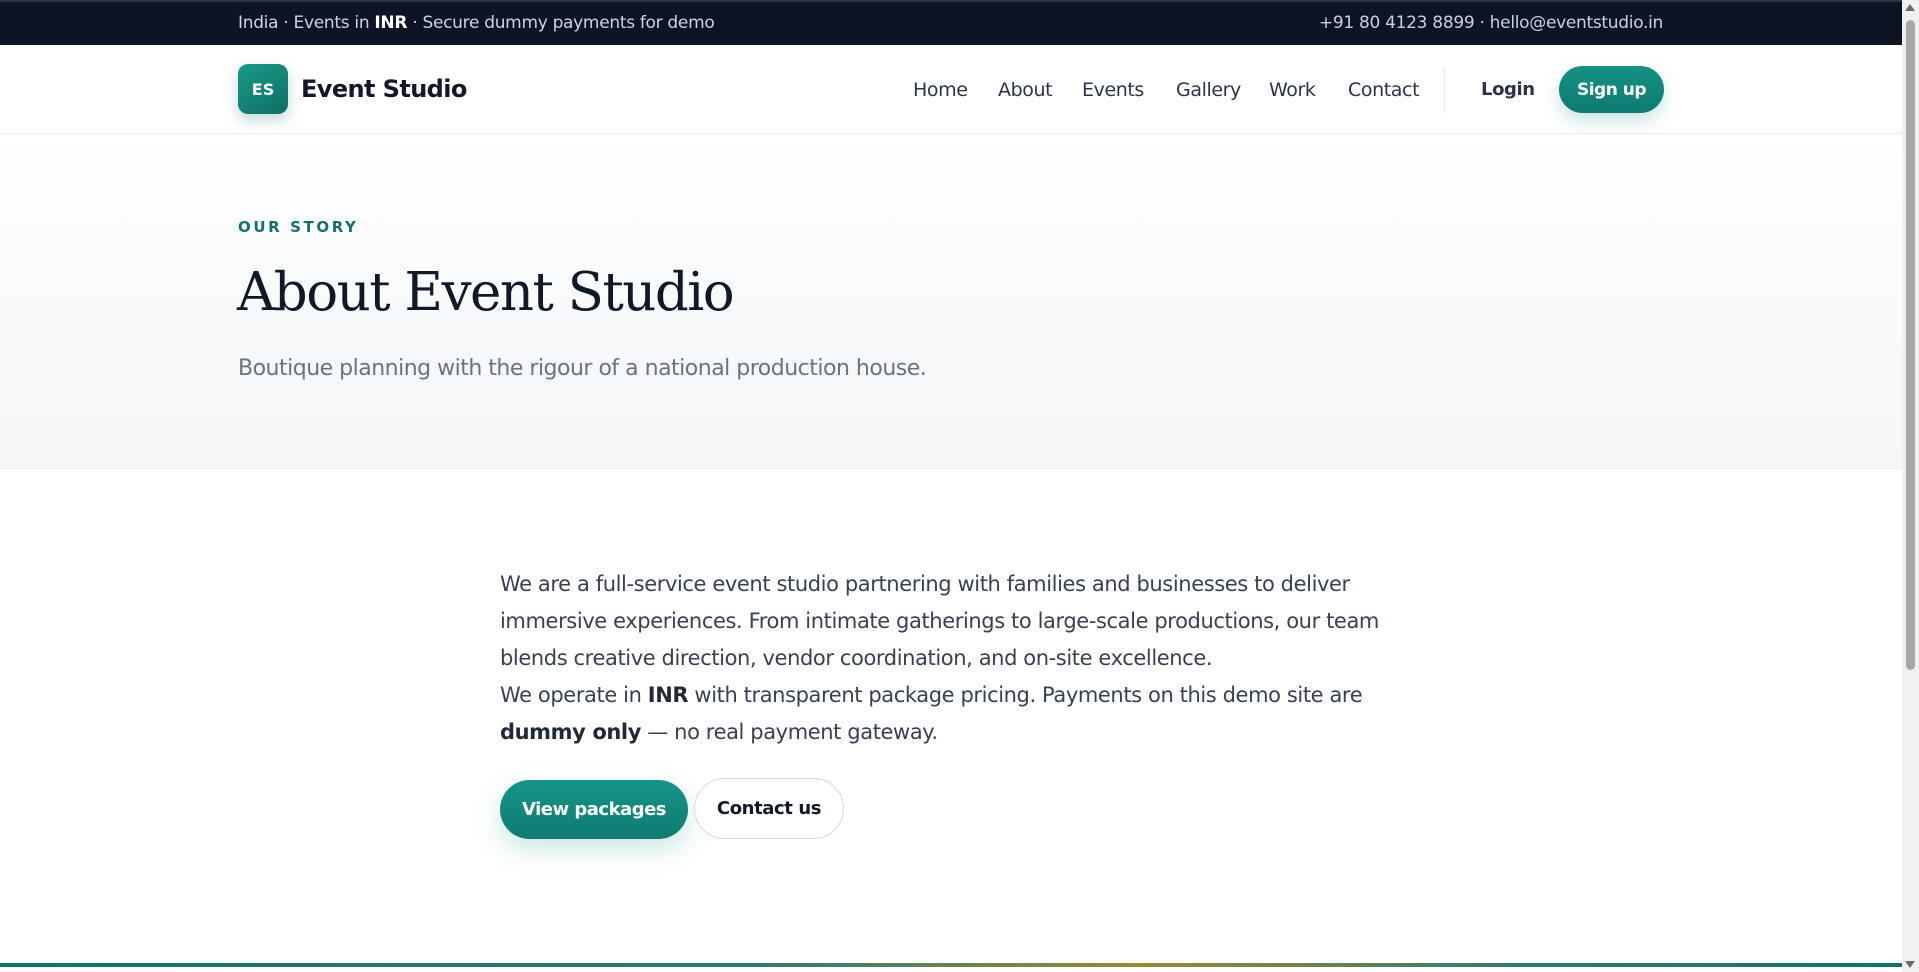 This screenshot has height=972, width=1919. I want to click on view-packages-button: View packages, so click(594, 809).